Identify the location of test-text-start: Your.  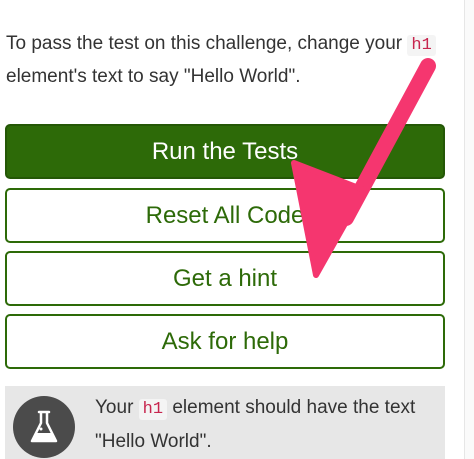
(117, 407).